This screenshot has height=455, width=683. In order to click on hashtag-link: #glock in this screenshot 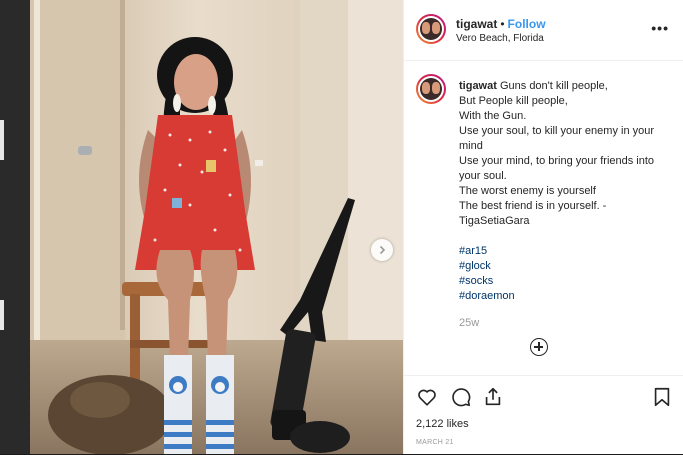, I will do `click(565, 266)`.